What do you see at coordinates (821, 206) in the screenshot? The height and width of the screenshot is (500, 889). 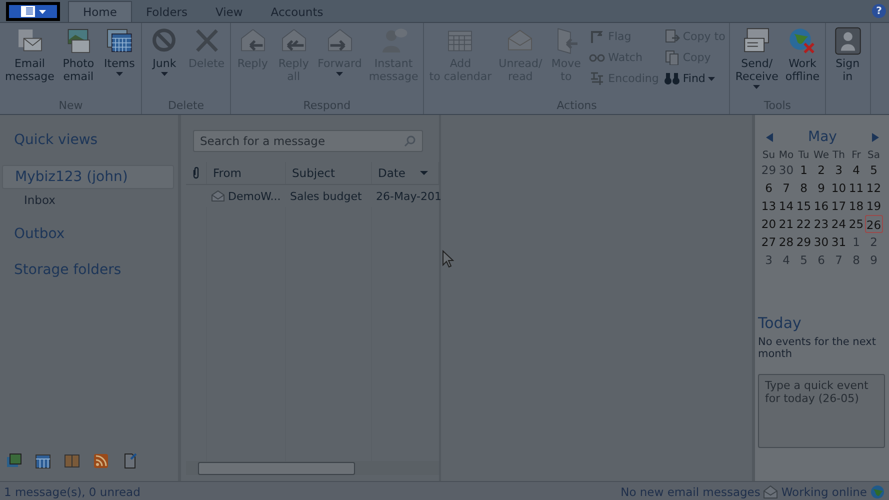 I see `calendar-day: 16` at bounding box center [821, 206].